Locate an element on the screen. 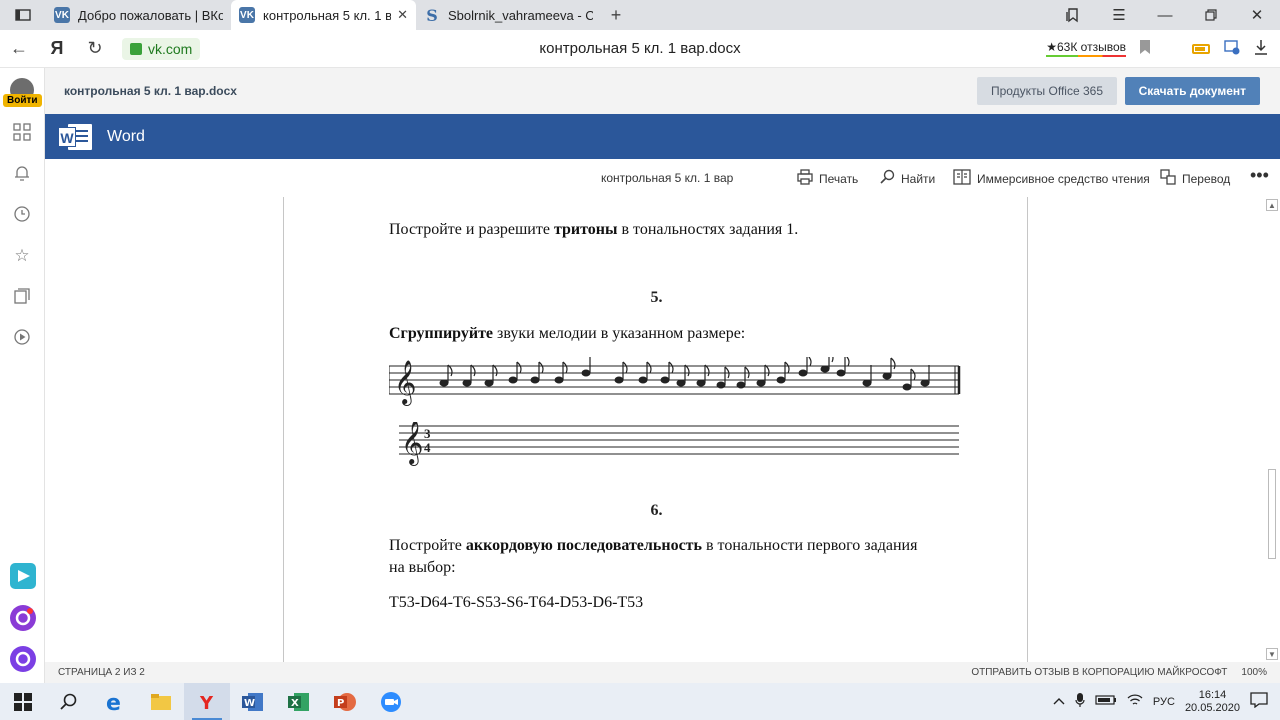 The height and width of the screenshot is (720, 1280). download-document-button: Скачать документ is located at coordinates (1192, 91).